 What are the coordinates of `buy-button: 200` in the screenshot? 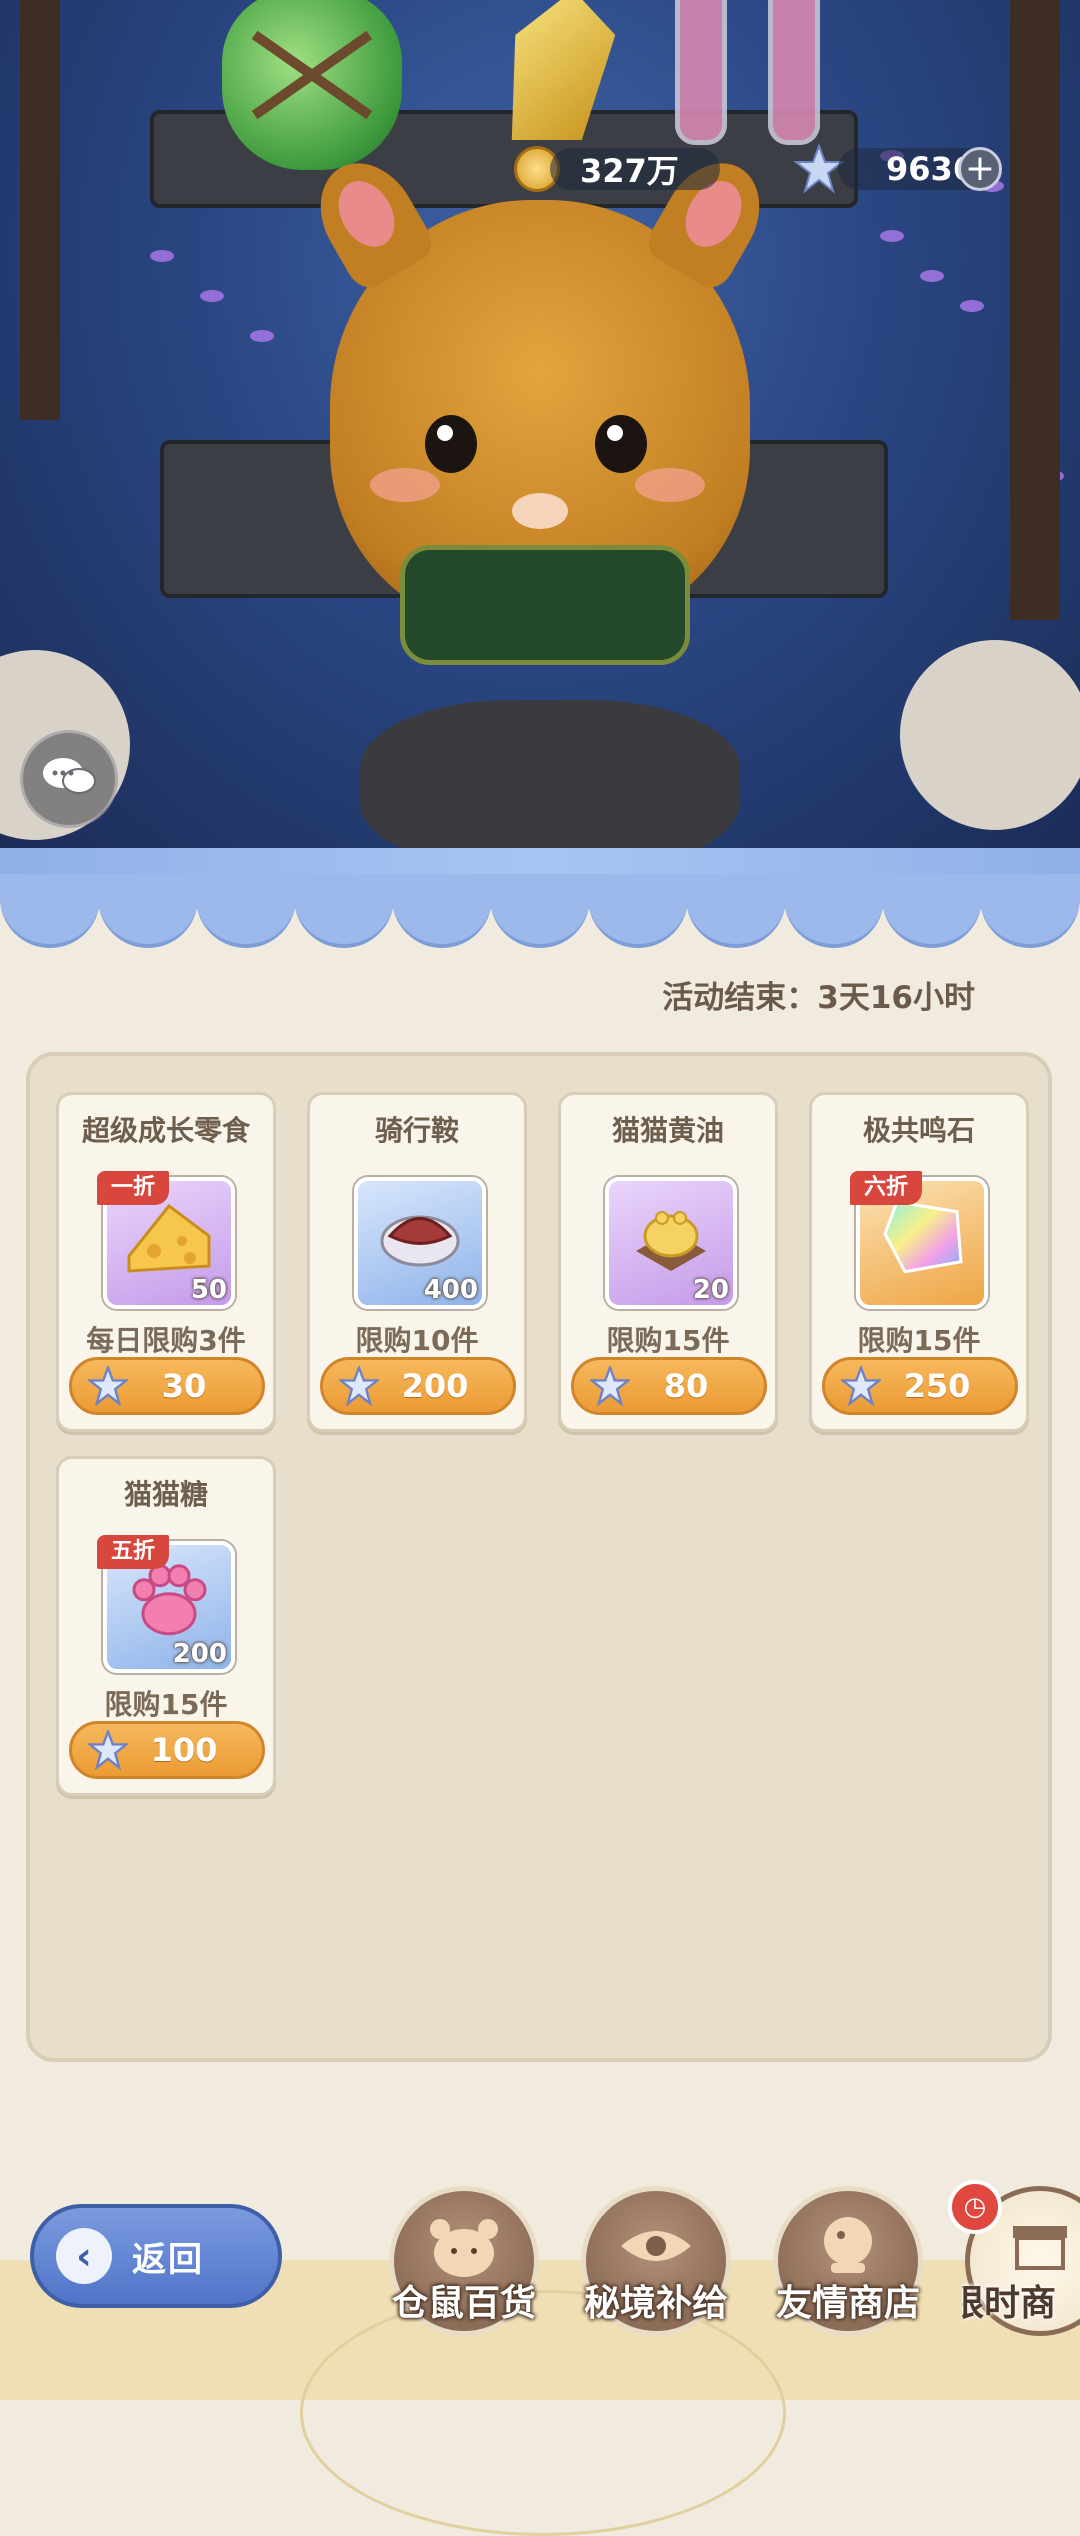 It's located at (418, 1386).